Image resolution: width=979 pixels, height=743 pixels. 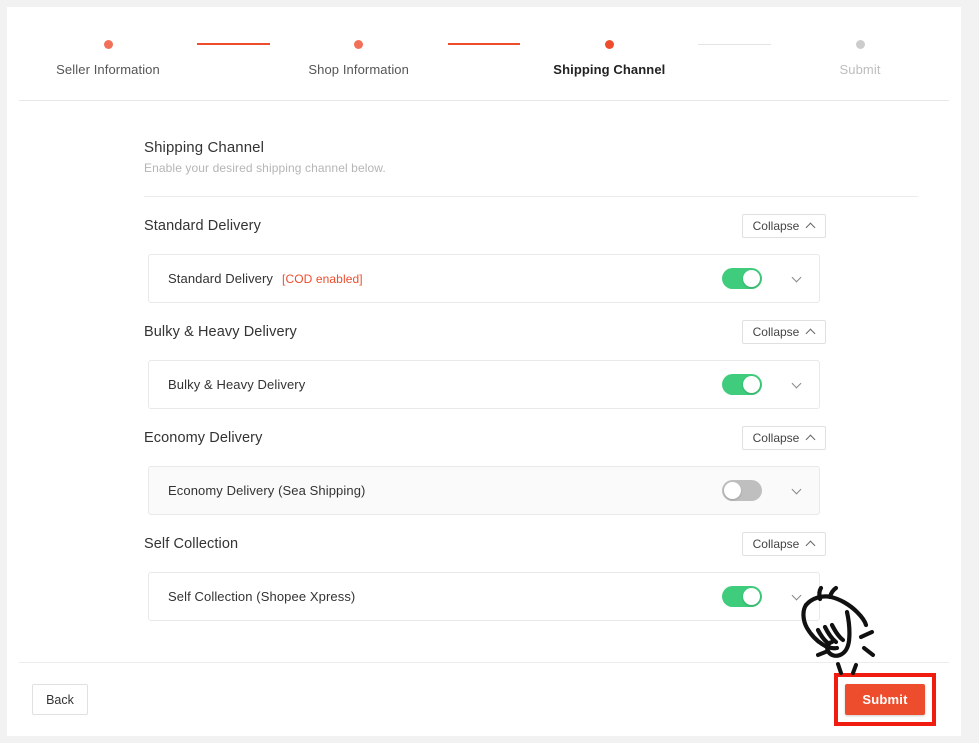 I want to click on step-4: Submit, so click(x=860, y=59).